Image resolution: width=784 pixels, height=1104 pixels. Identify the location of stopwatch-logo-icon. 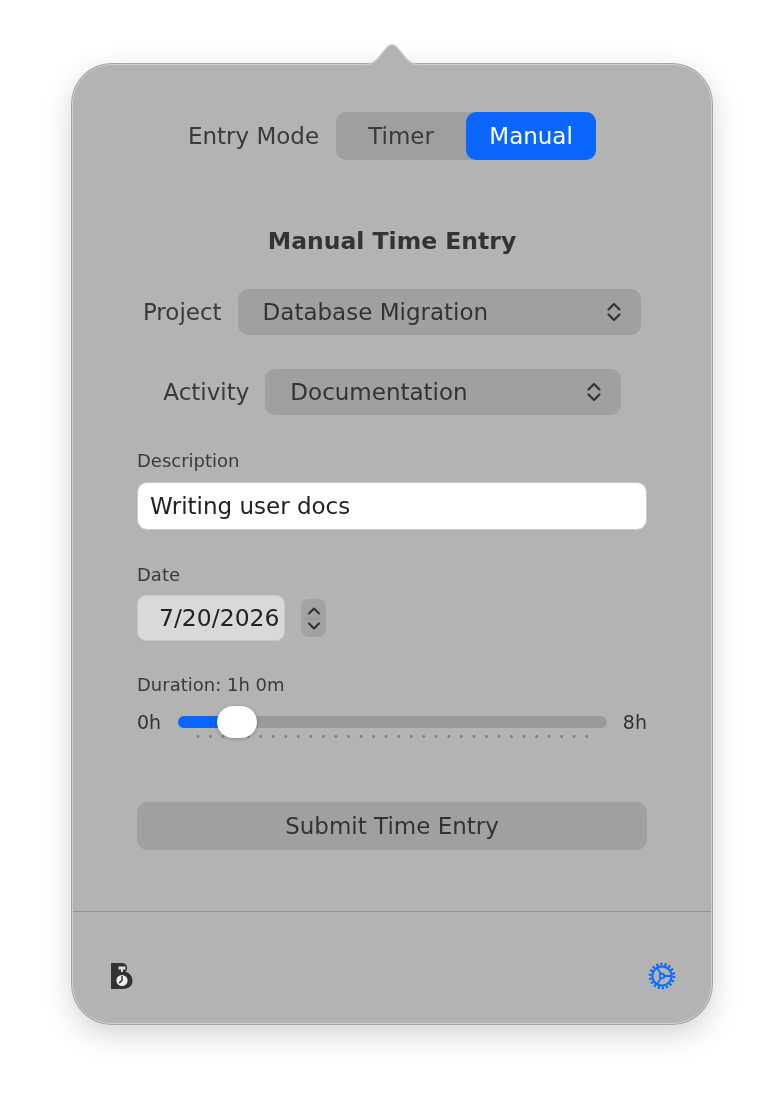
(122, 976).